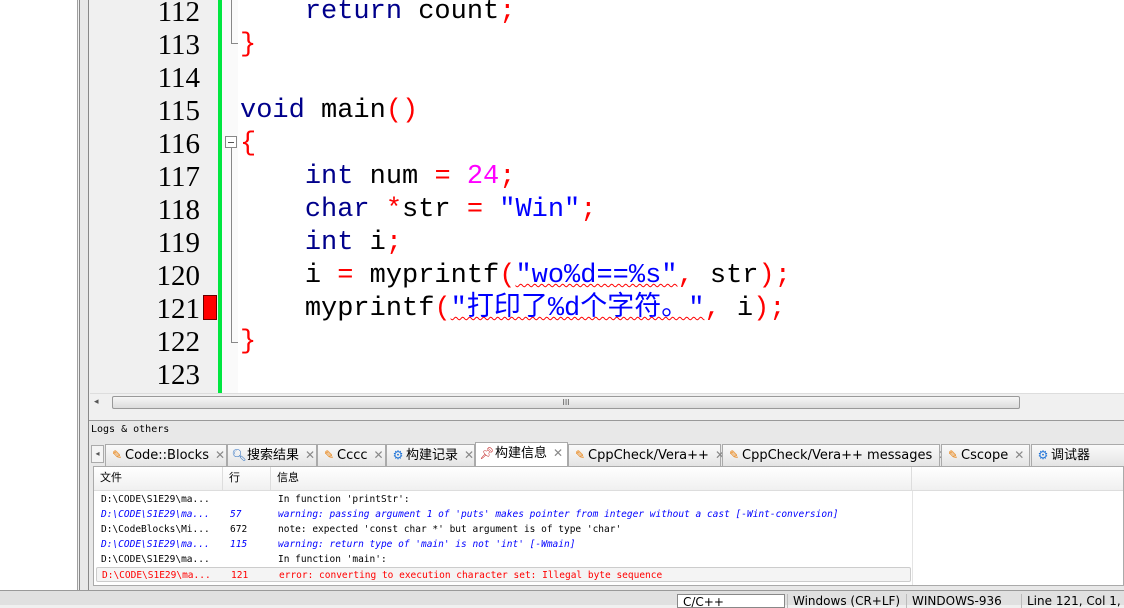  I want to click on logs-title: Logs & others, so click(130, 429).